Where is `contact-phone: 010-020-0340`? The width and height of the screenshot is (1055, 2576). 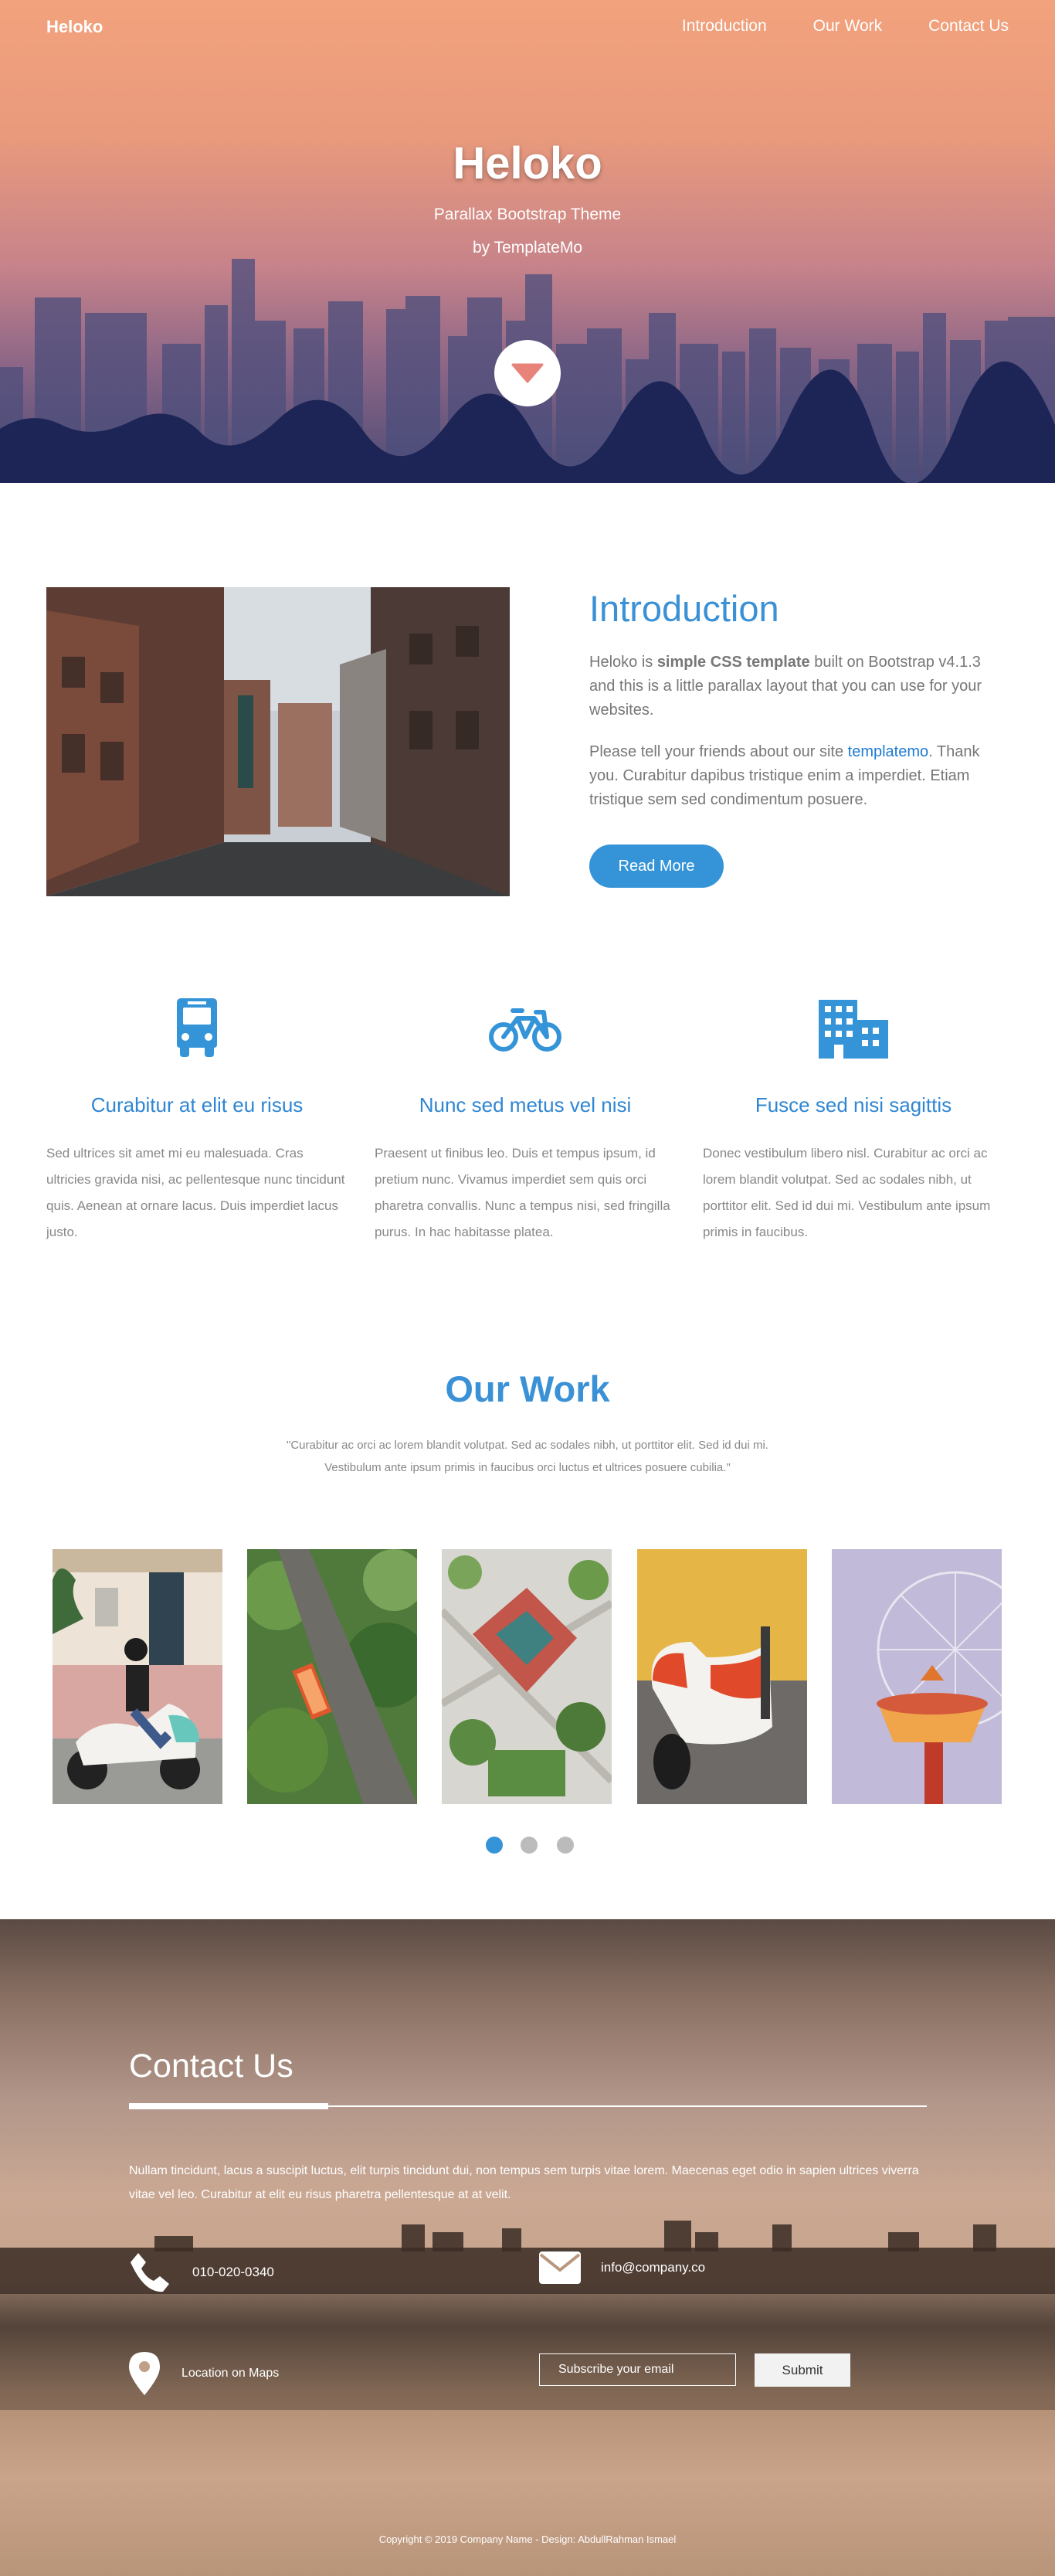 contact-phone: 010-020-0340 is located at coordinates (201, 2272).